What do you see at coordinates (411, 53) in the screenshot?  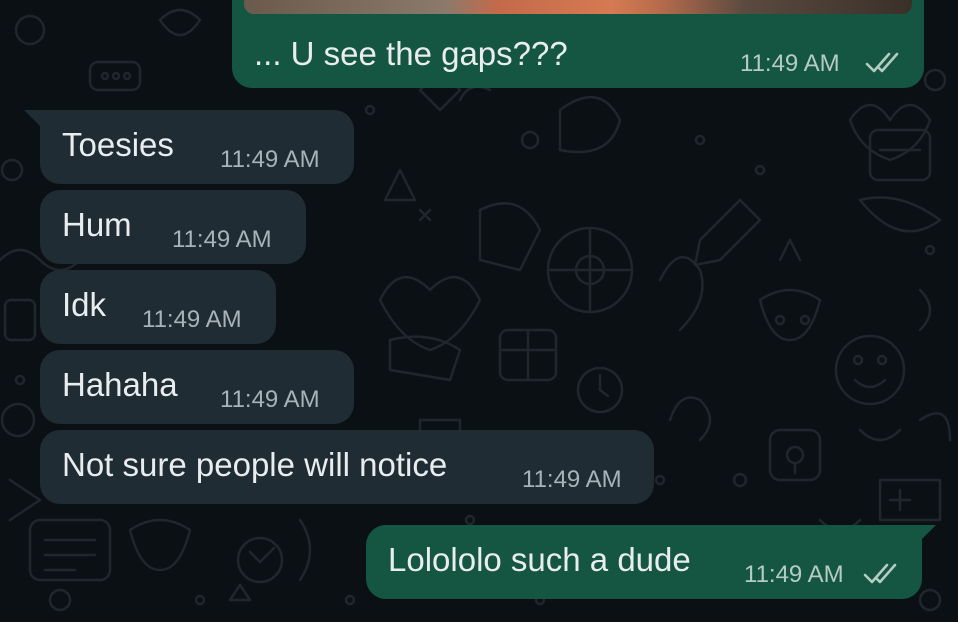 I see `message-text: ... U see the gaps???` at bounding box center [411, 53].